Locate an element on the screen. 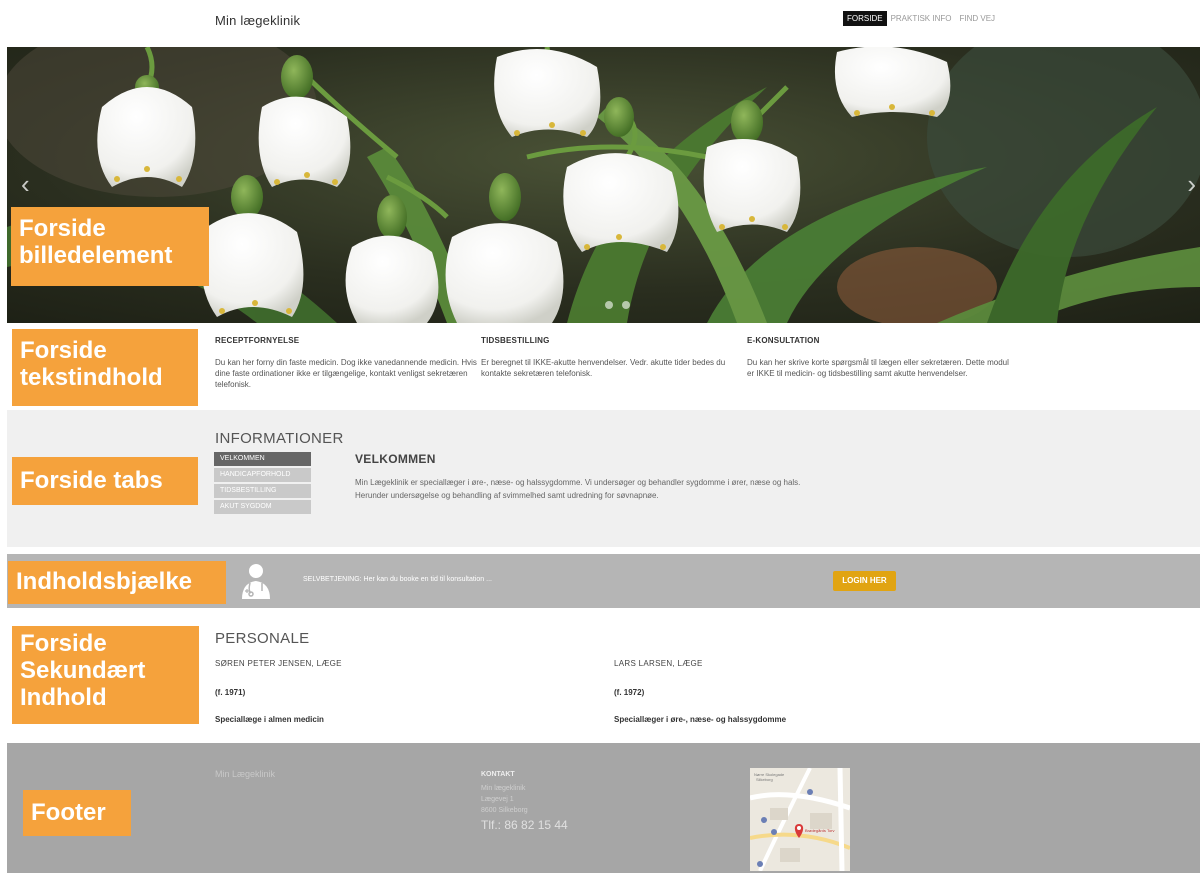 This screenshot has height=873, width=1200. column-heading: TIDSBESTILLING is located at coordinates (612, 340).